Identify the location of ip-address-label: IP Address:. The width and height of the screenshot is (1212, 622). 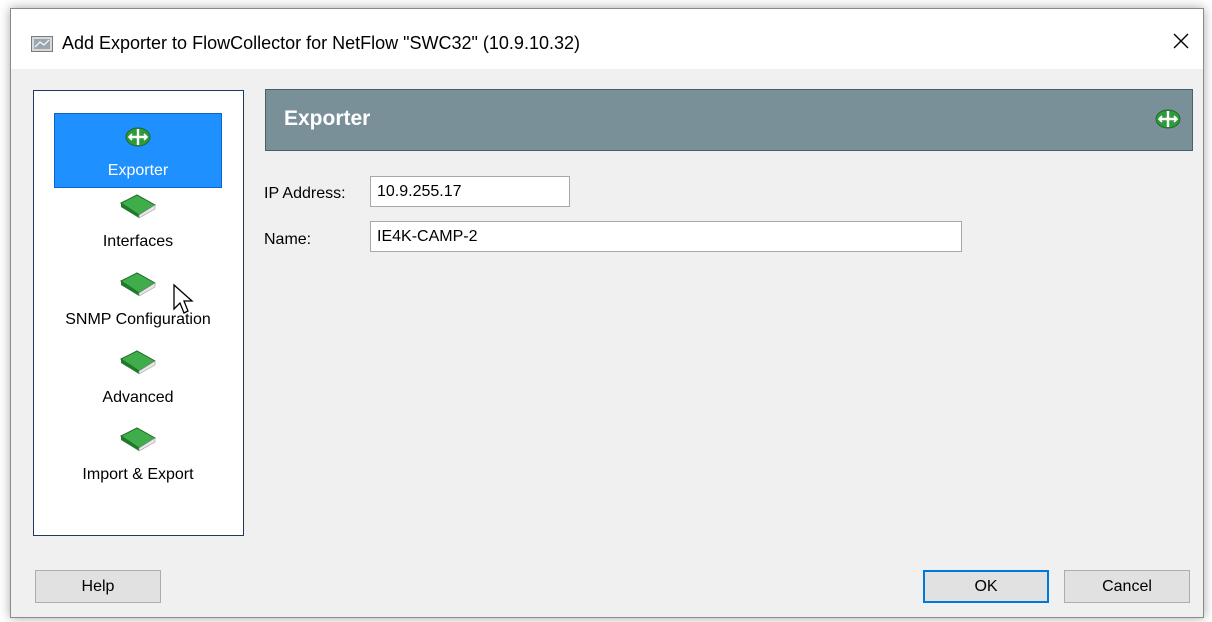
(305, 193).